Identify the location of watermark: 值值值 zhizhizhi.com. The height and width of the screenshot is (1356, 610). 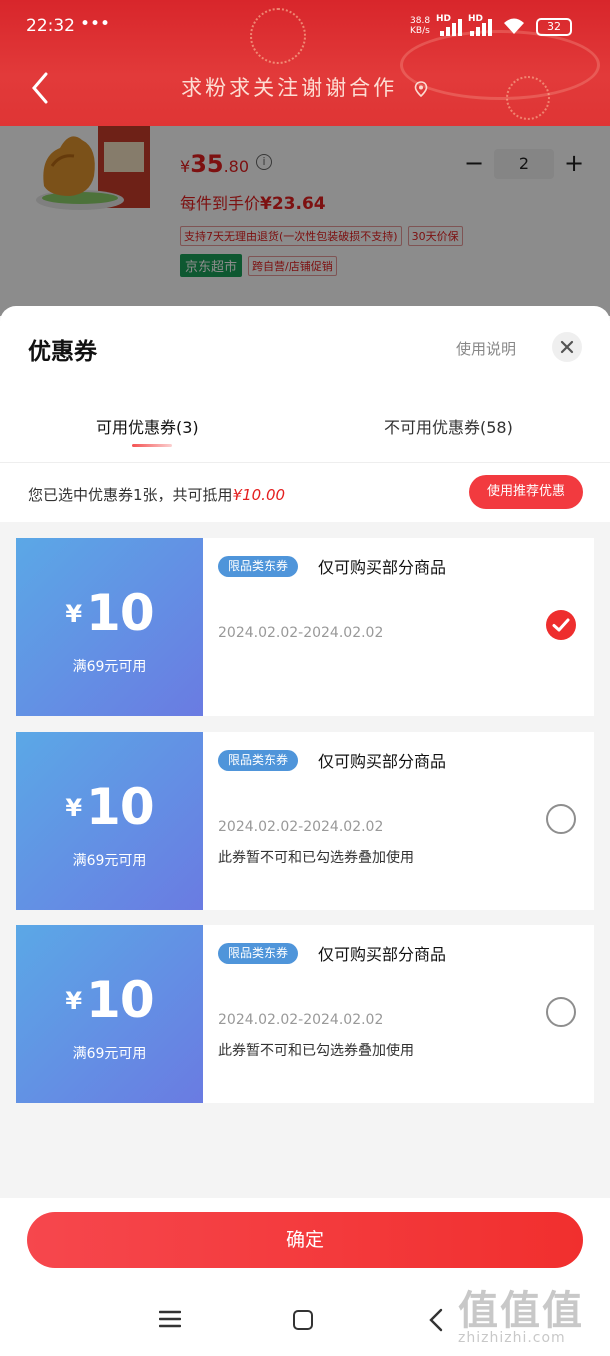
(533, 1313).